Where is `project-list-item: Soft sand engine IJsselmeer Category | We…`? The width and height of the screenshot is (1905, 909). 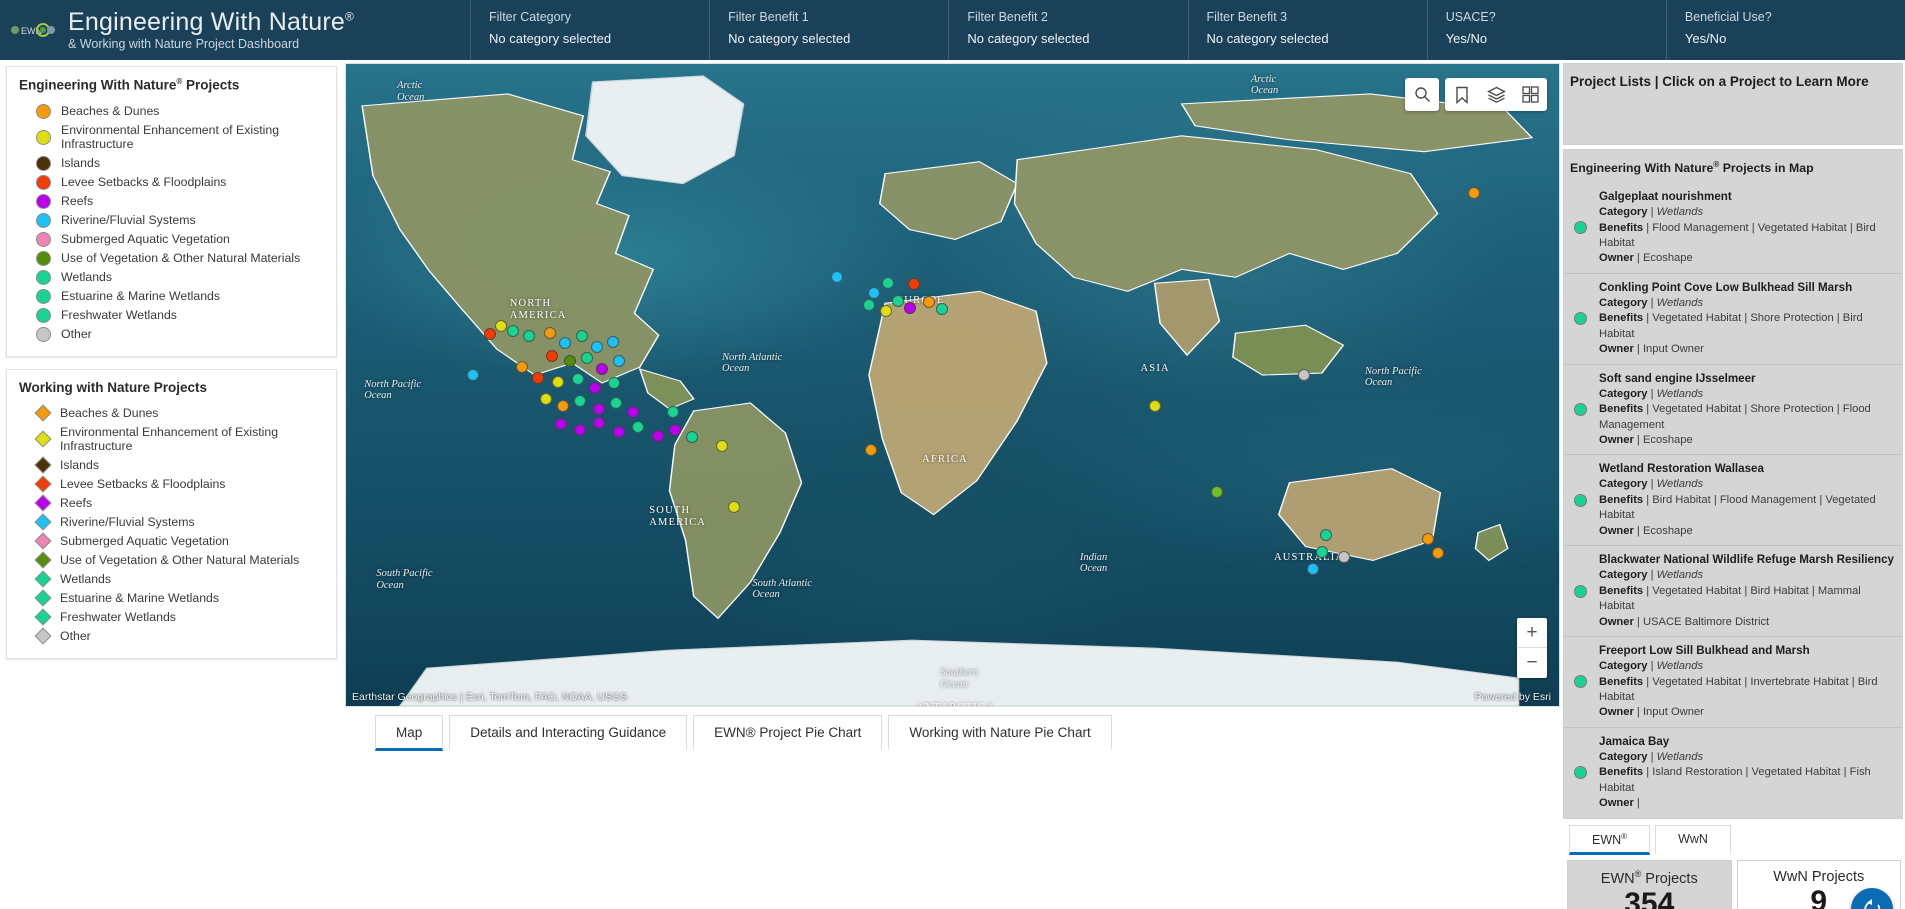
project-list-item: Soft sand engine IJsselmeer Category | We… is located at coordinates (1733, 409).